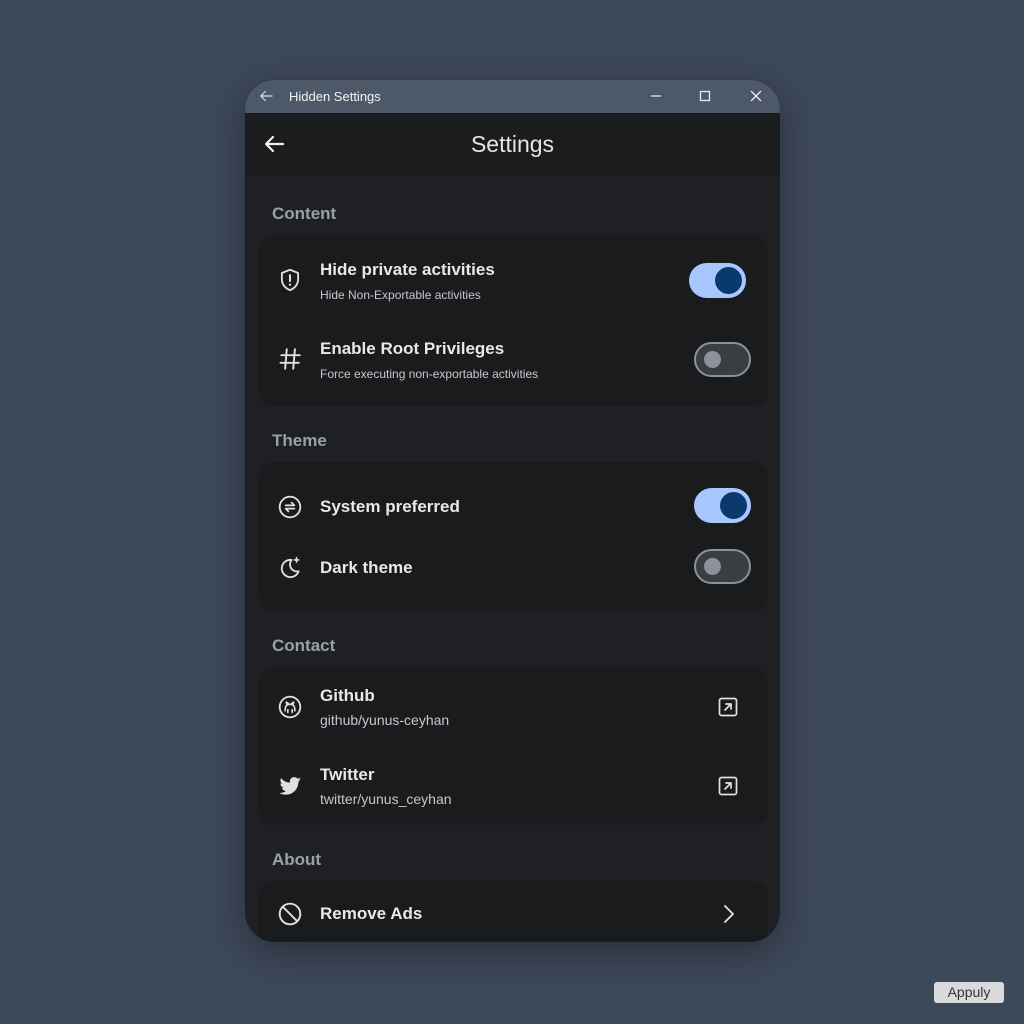  Describe the element at coordinates (347, 695) in the screenshot. I see `contact-title: Github` at that location.